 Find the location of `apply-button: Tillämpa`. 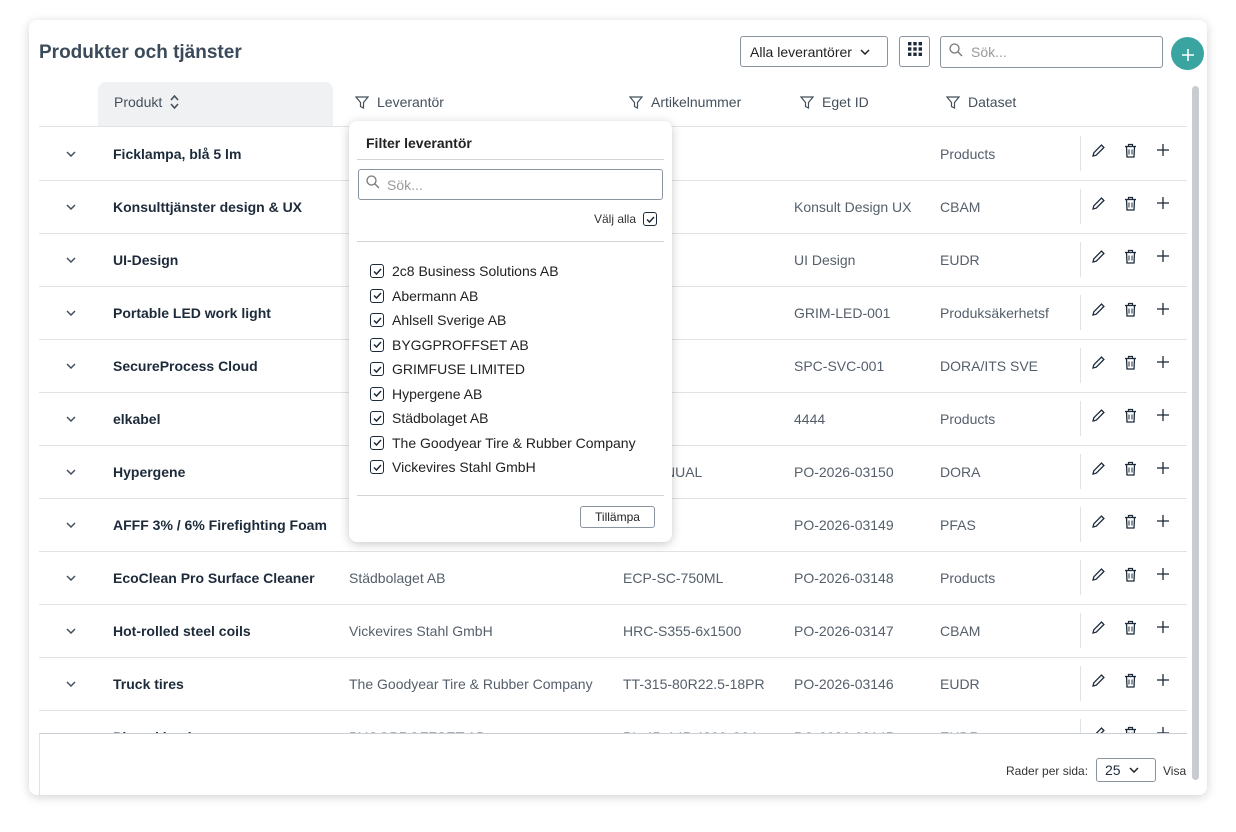

apply-button: Tillämpa is located at coordinates (617, 517).